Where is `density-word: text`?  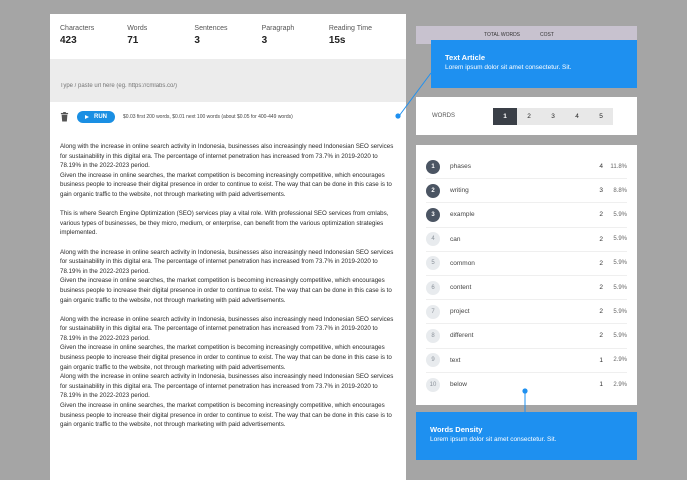 density-word: text is located at coordinates (455, 360).